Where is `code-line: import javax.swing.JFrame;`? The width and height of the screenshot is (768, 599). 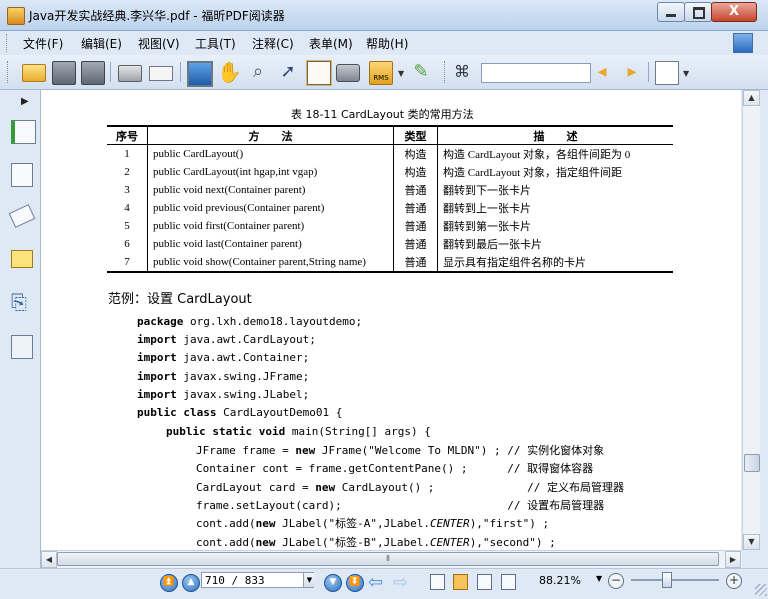 code-line: import javax.swing.JFrame; is located at coordinates (223, 376).